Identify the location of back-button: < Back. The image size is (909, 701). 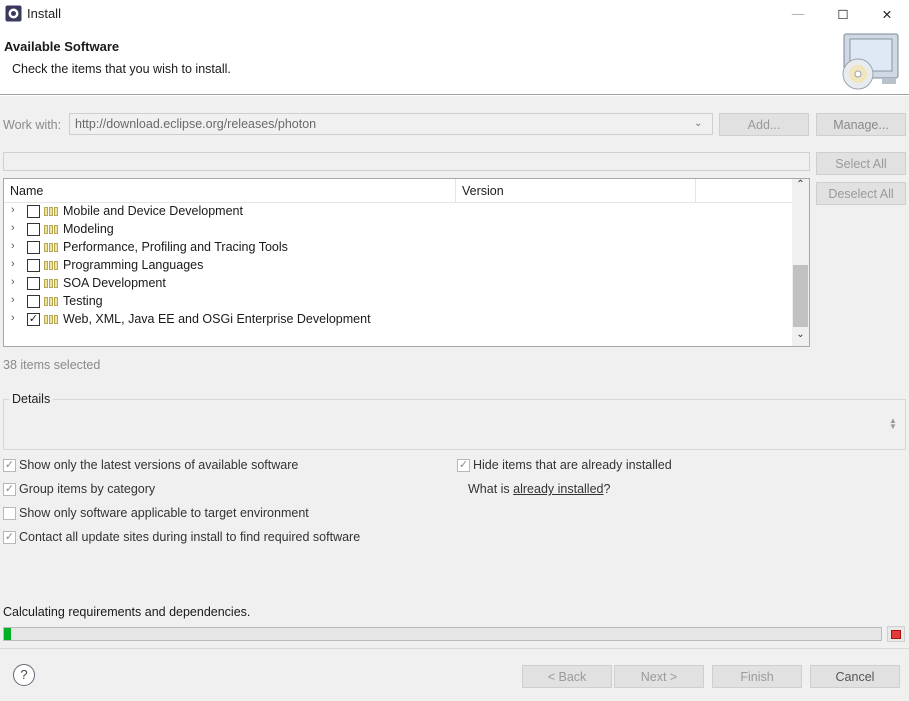
(567, 676).